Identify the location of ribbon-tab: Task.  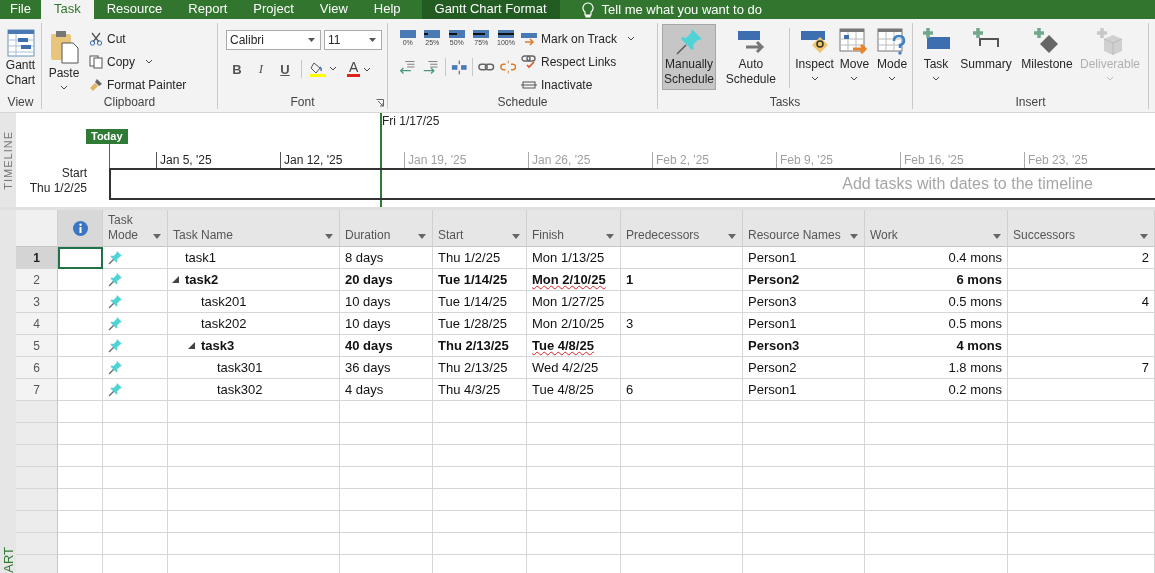
(67, 9).